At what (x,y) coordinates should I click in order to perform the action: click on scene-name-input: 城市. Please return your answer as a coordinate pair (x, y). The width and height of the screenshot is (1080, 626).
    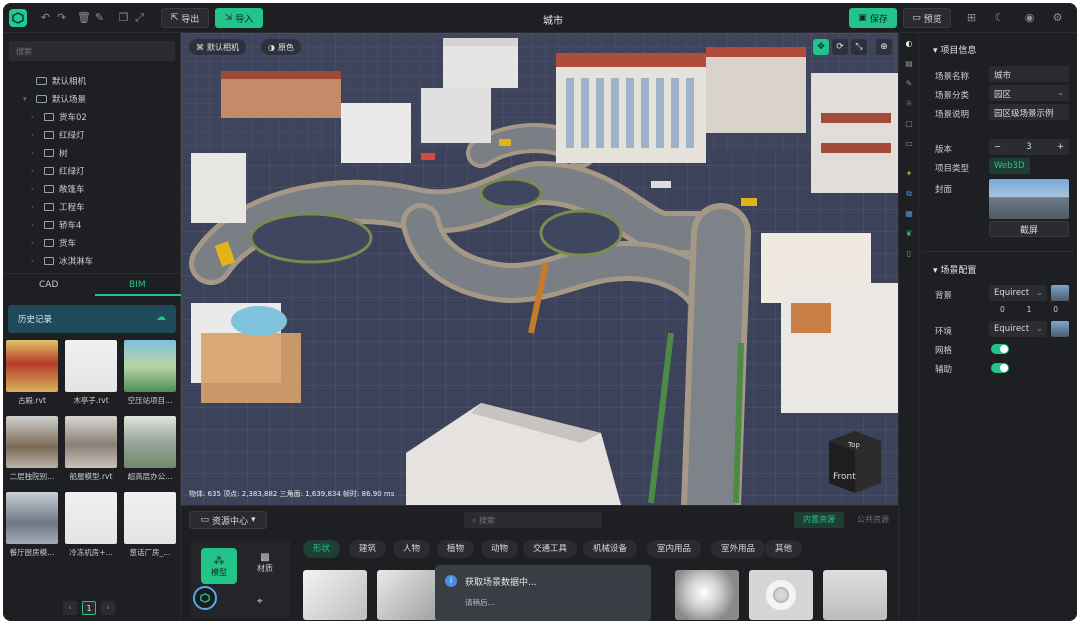
    Looking at the image, I should click on (1029, 74).